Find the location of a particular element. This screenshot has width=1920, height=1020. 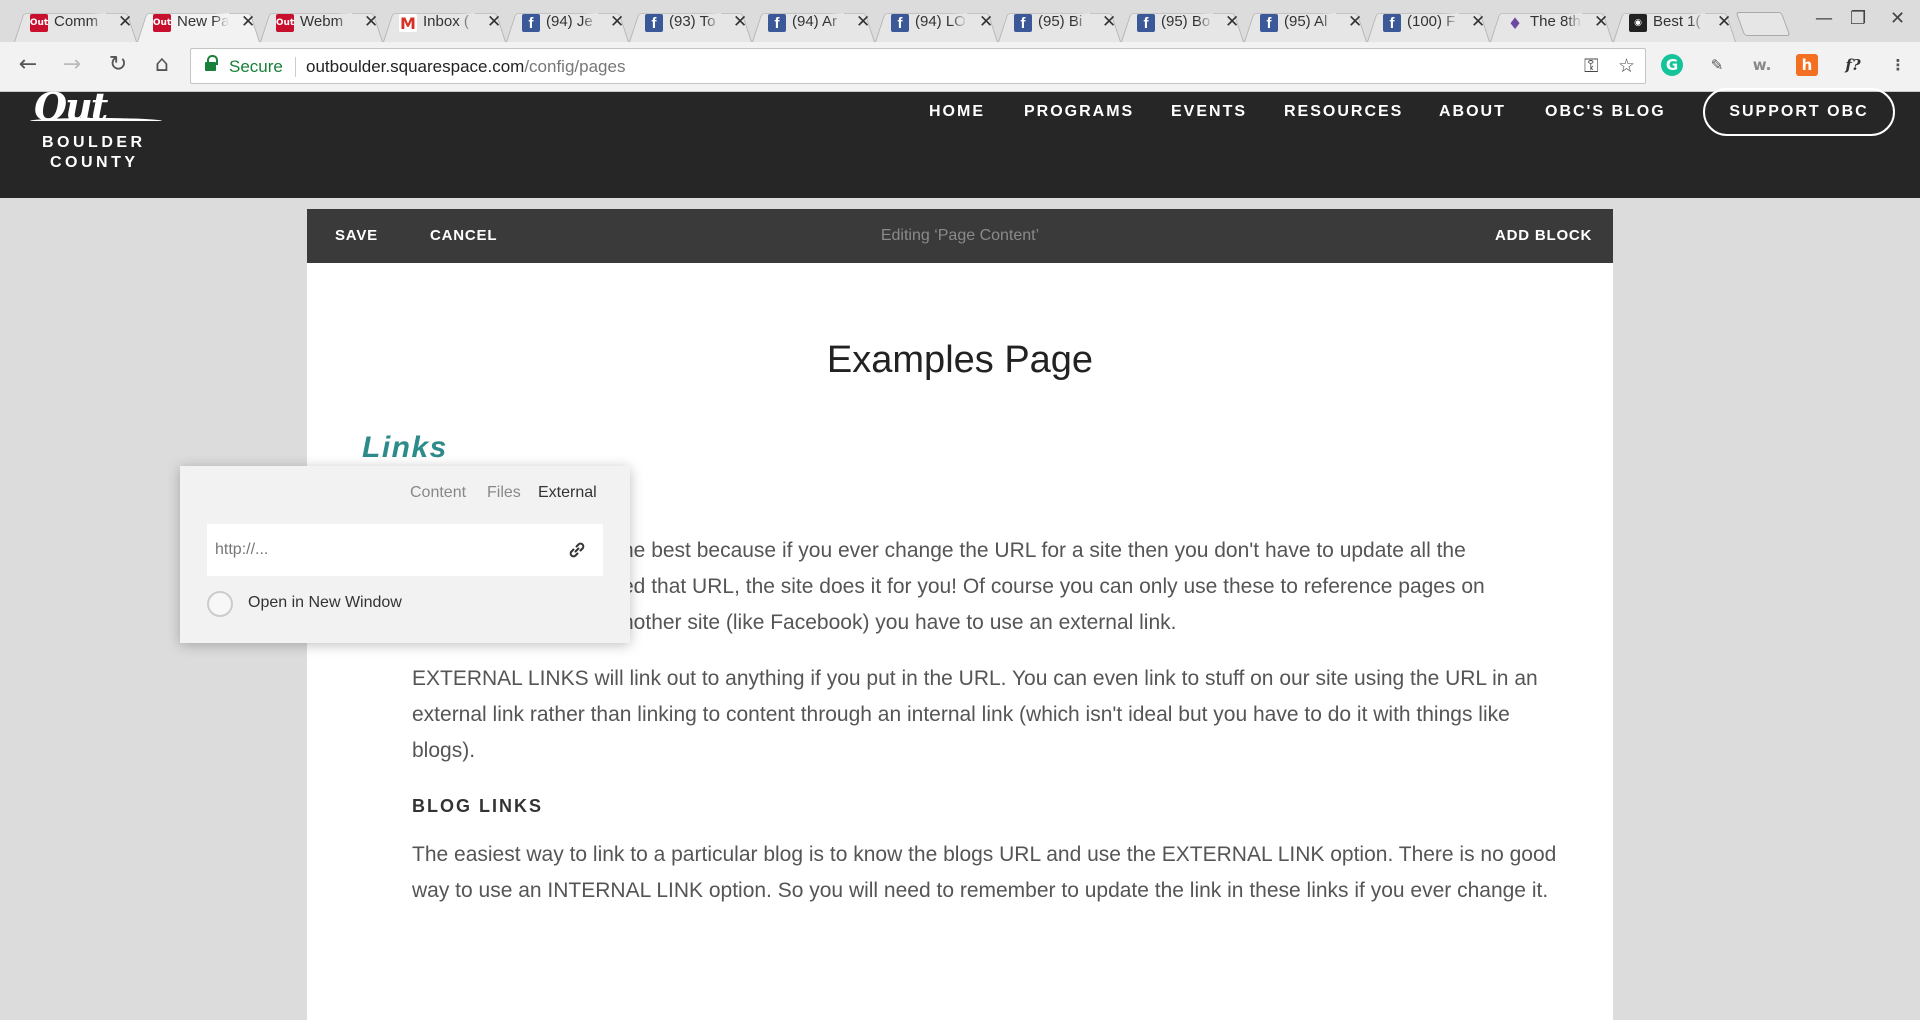

back-arrow-icon: ← is located at coordinates (28, 64).